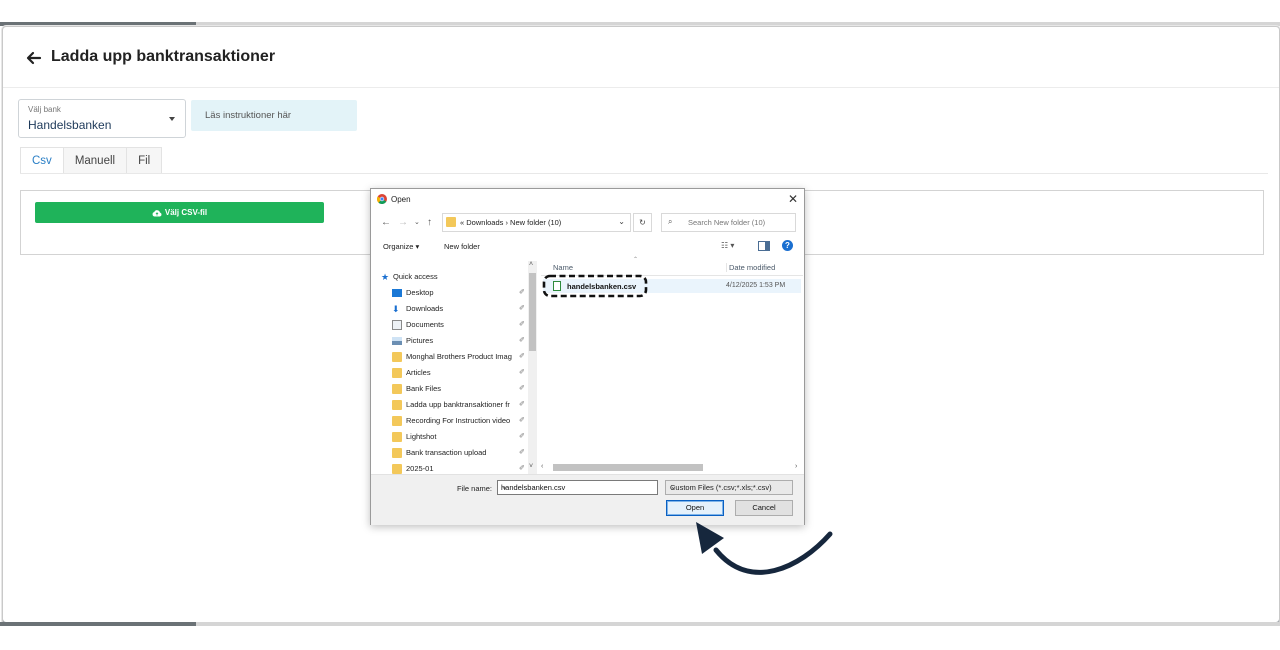  I want to click on column-name: Name, so click(563, 267).